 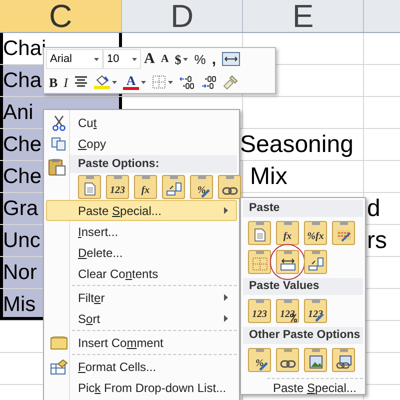 I want to click on italic-button: I, so click(x=66, y=82).